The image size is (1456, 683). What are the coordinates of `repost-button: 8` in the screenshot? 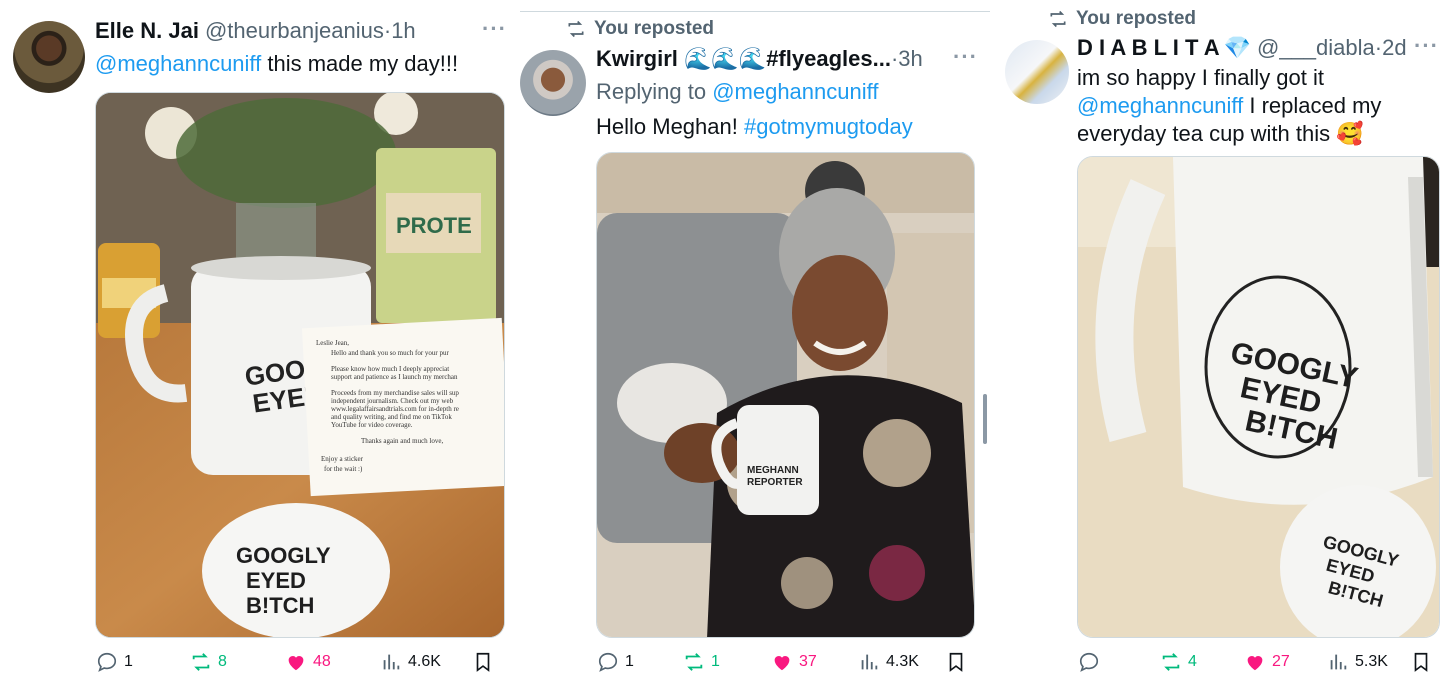 It's located at (208, 662).